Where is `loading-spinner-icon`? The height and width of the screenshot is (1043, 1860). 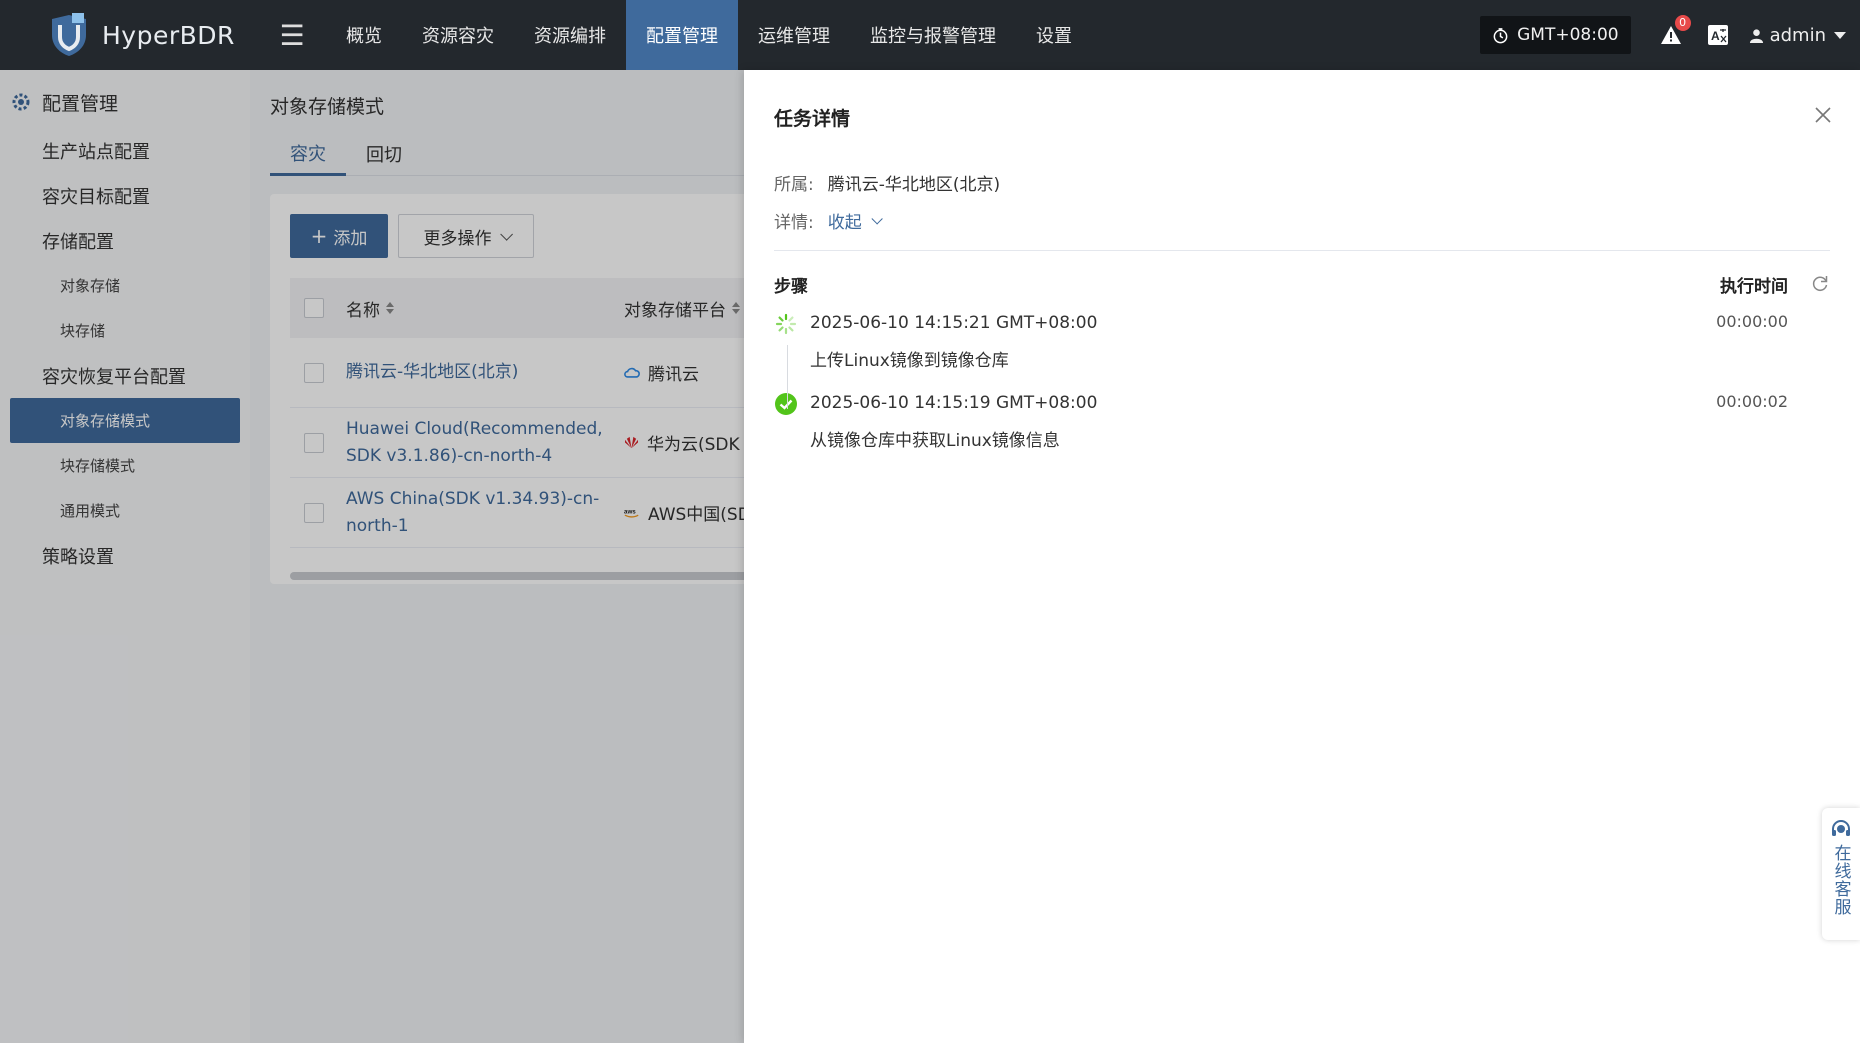
loading-spinner-icon is located at coordinates (786, 324).